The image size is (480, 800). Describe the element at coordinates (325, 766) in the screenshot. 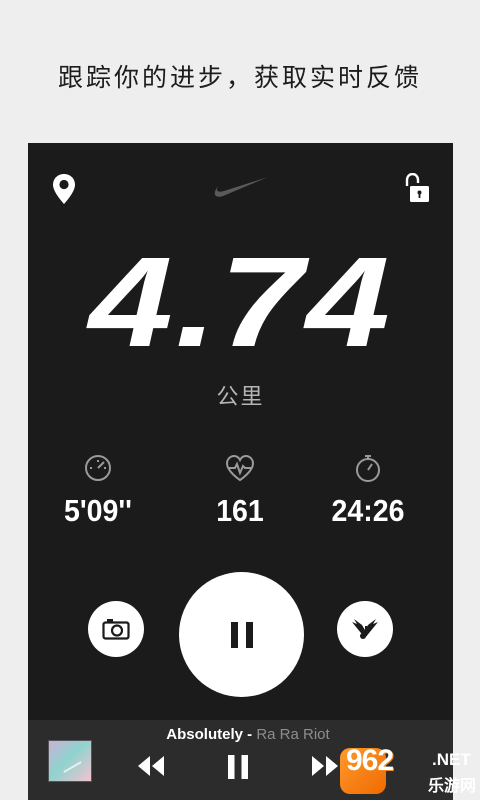

I see `fast-forward-icon` at that location.